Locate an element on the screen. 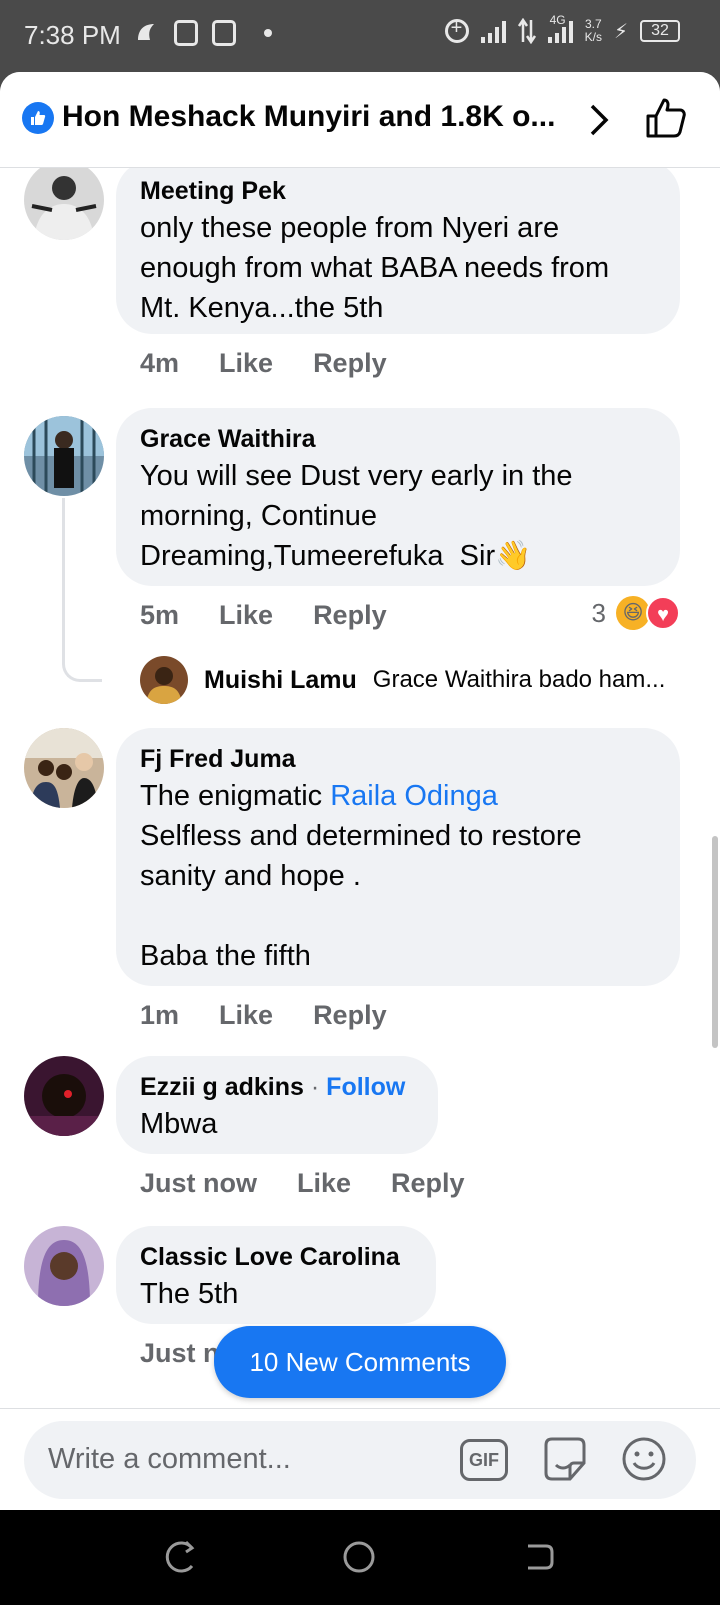 This screenshot has height=1605, width=720. reply-thread-line is located at coordinates (82, 590).